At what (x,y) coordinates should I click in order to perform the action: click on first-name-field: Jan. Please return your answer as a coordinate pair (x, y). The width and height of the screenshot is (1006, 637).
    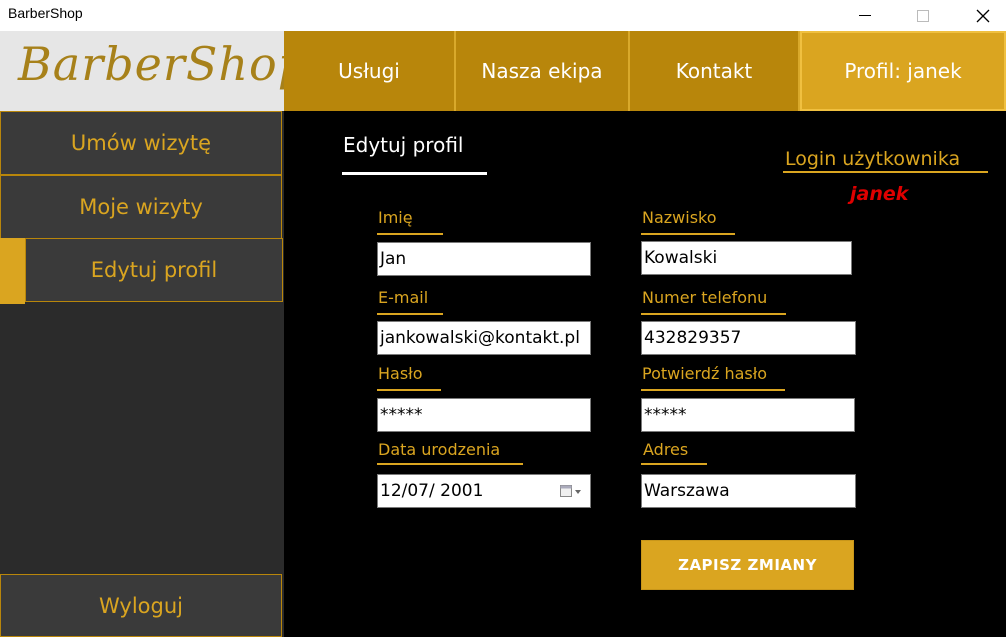
    Looking at the image, I should click on (484, 259).